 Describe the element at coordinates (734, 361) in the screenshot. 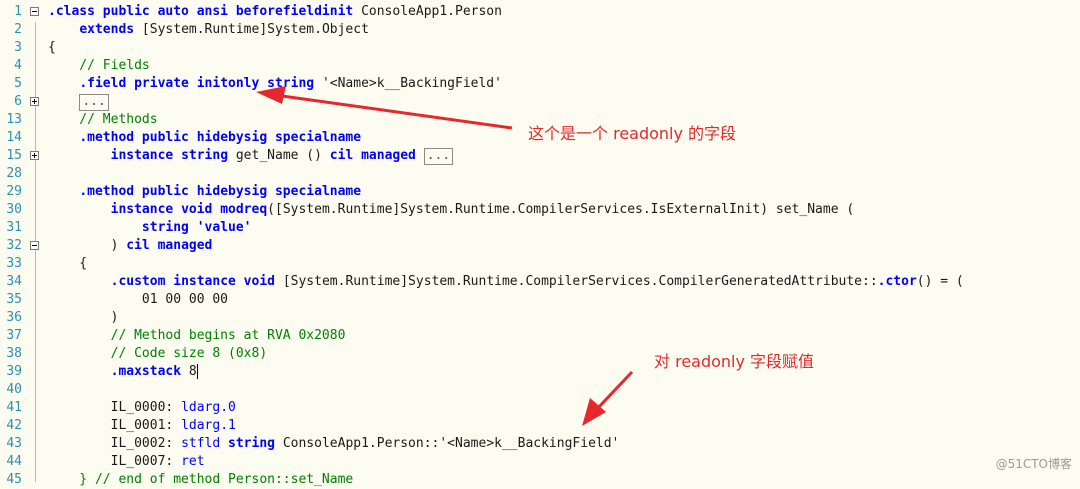

I see `annotation-assign-readonly: 对 readonly 字段赋值` at that location.